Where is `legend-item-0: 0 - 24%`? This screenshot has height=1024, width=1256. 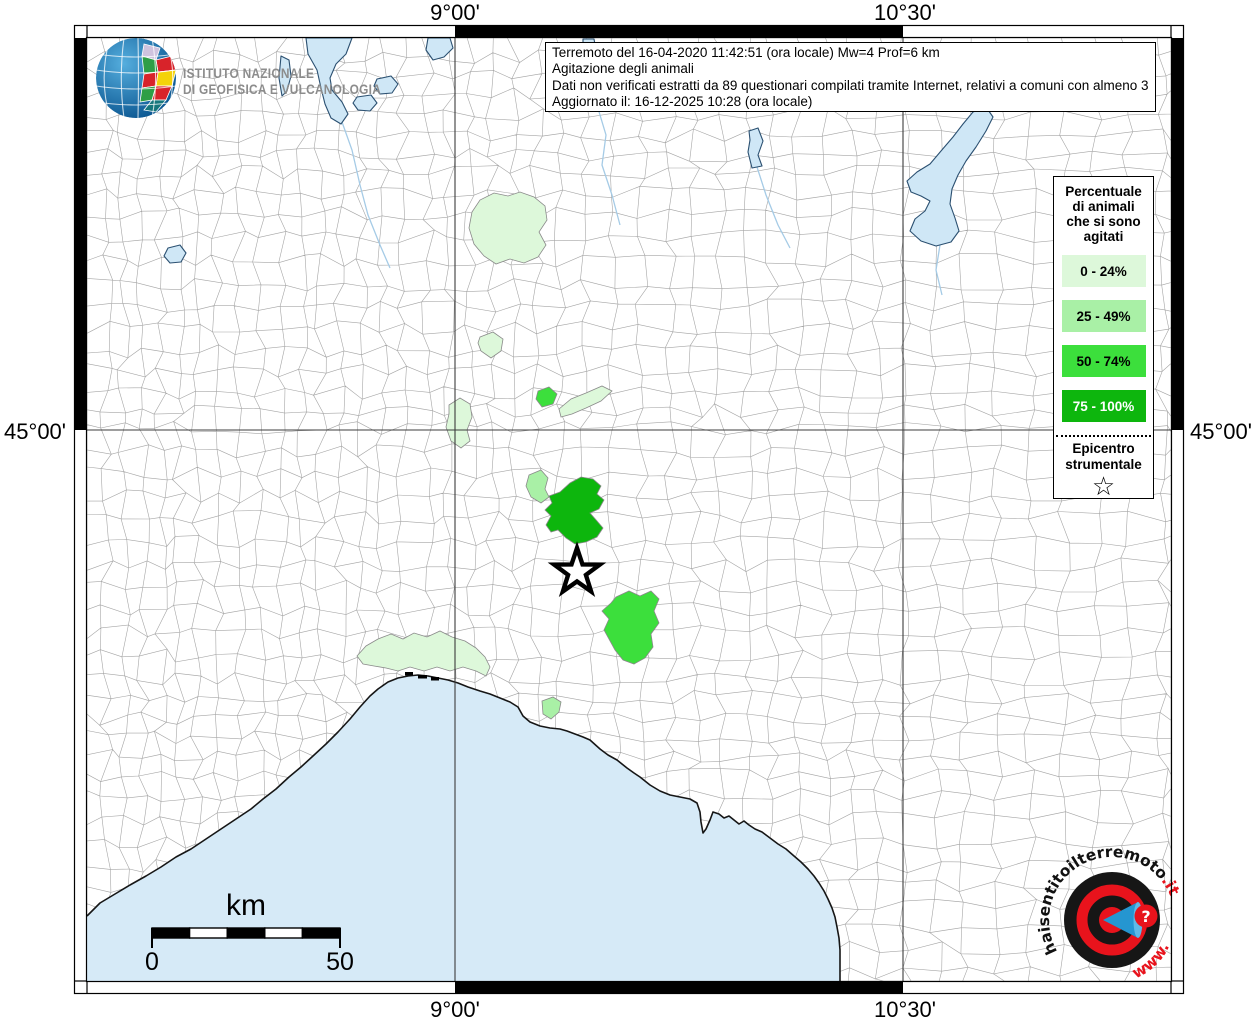 legend-item-0: 0 - 24% is located at coordinates (1103, 271).